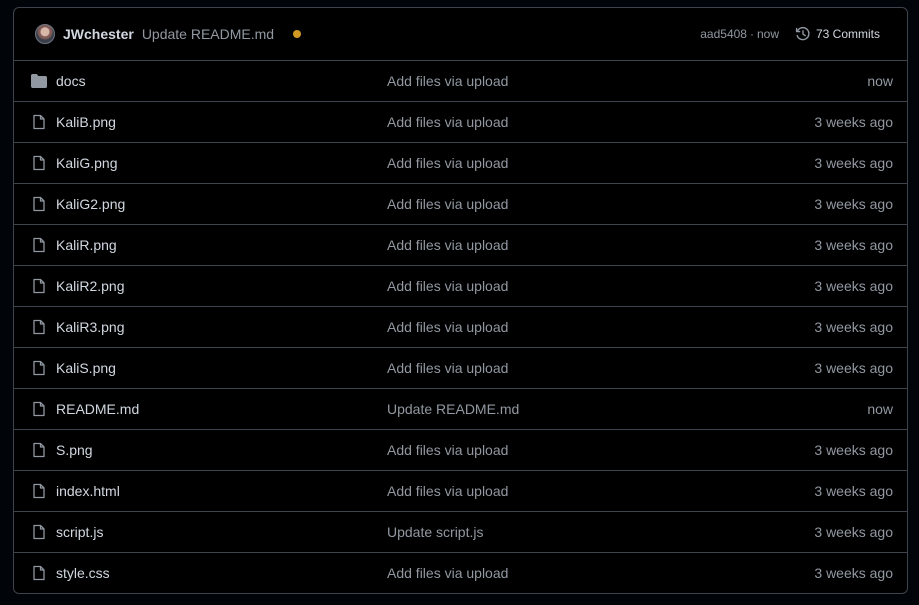  I want to click on file-row: S.png Add files via upload 3 weeks ago, so click(460, 450).